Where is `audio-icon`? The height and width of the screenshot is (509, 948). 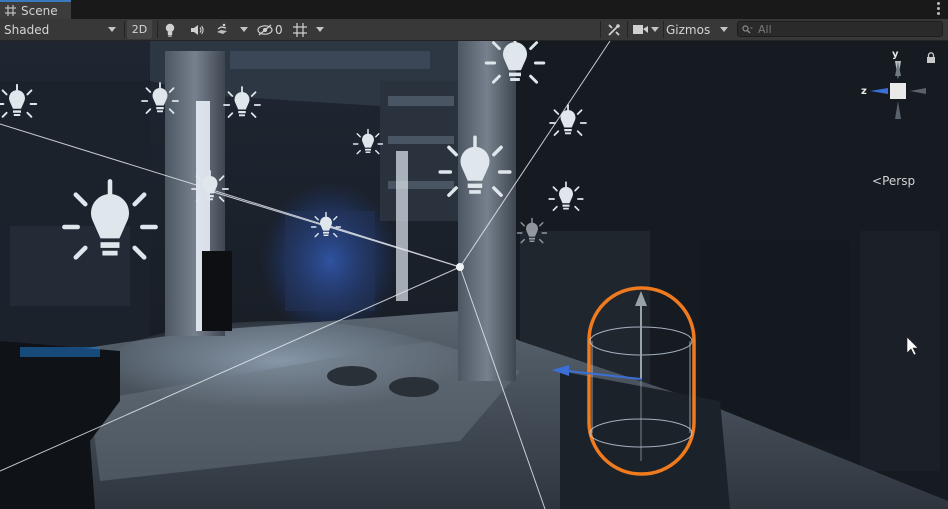 audio-icon is located at coordinates (197, 29).